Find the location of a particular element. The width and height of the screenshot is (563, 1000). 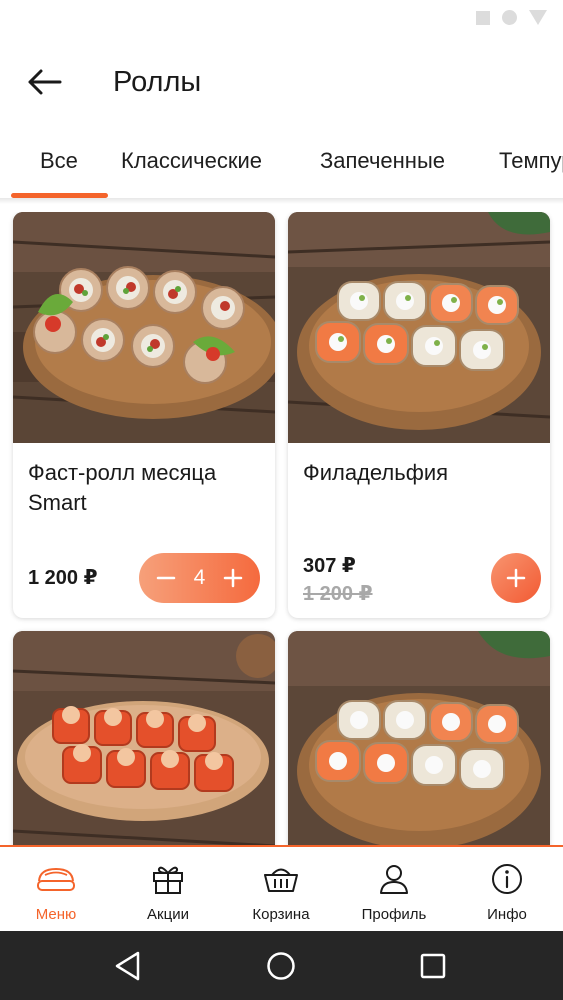

quantity-value: 4 is located at coordinates (199, 577).